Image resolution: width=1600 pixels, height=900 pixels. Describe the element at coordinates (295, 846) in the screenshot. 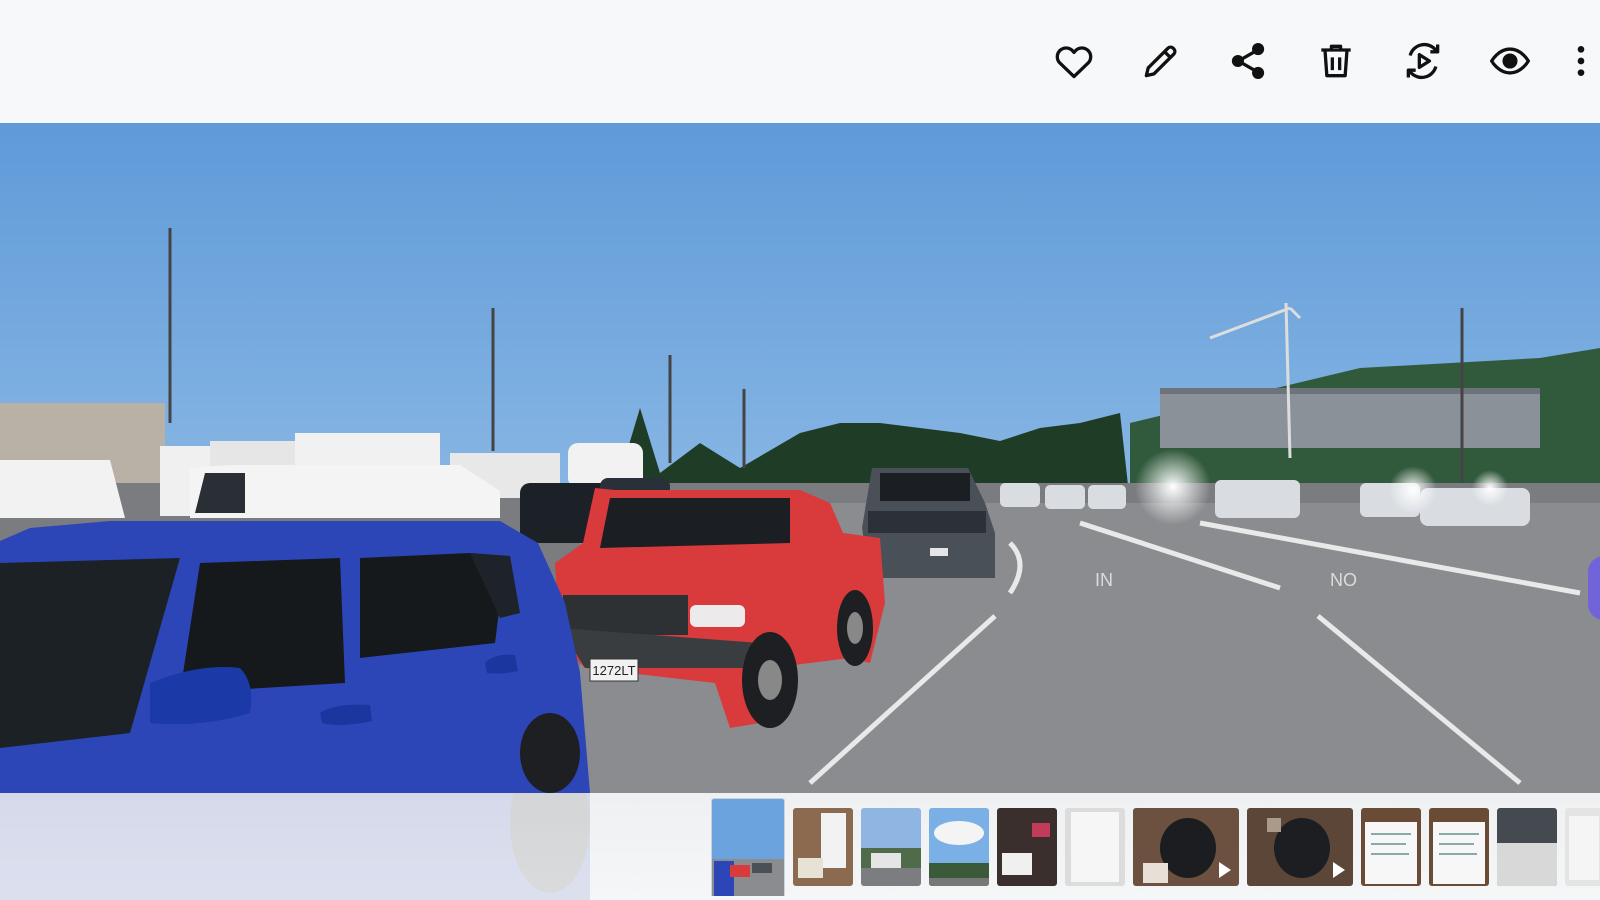

I see `photo-reflection` at that location.